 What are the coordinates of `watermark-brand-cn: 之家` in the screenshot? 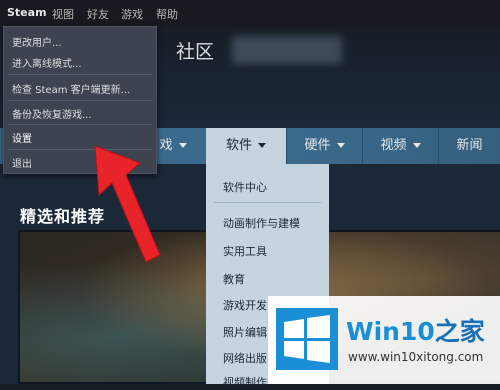 It's located at (459, 331).